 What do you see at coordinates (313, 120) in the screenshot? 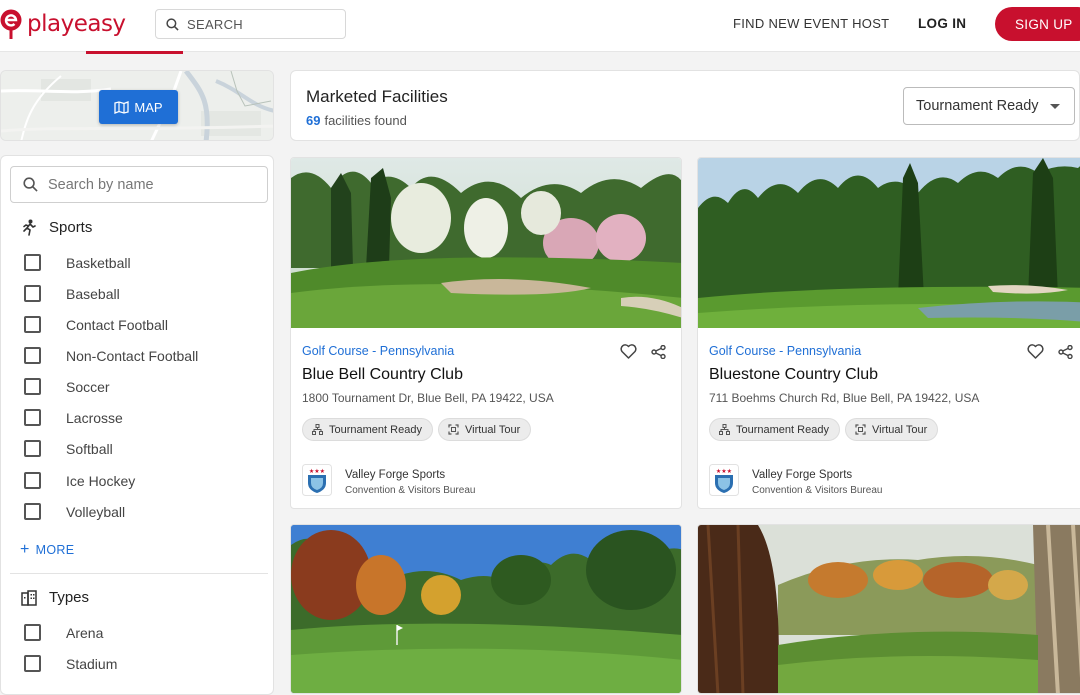
I see `results-count-number: 69` at bounding box center [313, 120].